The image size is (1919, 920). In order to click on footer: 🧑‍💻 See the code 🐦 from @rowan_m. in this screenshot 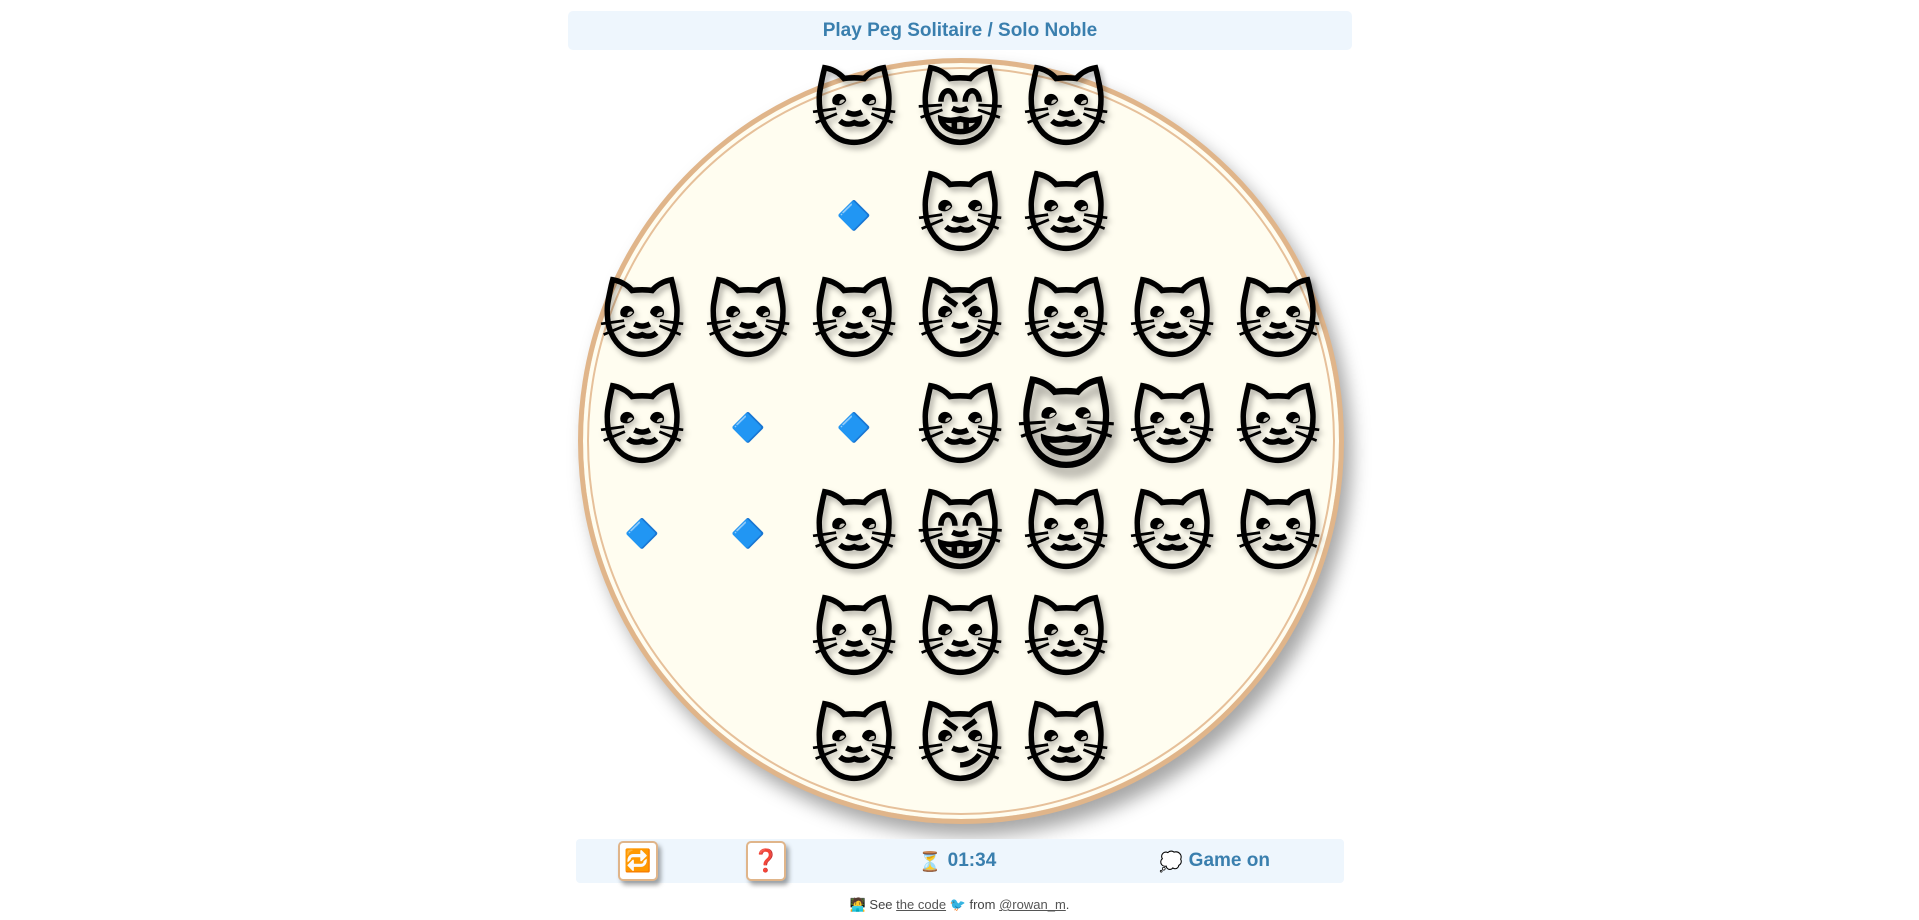, I will do `click(959, 905)`.